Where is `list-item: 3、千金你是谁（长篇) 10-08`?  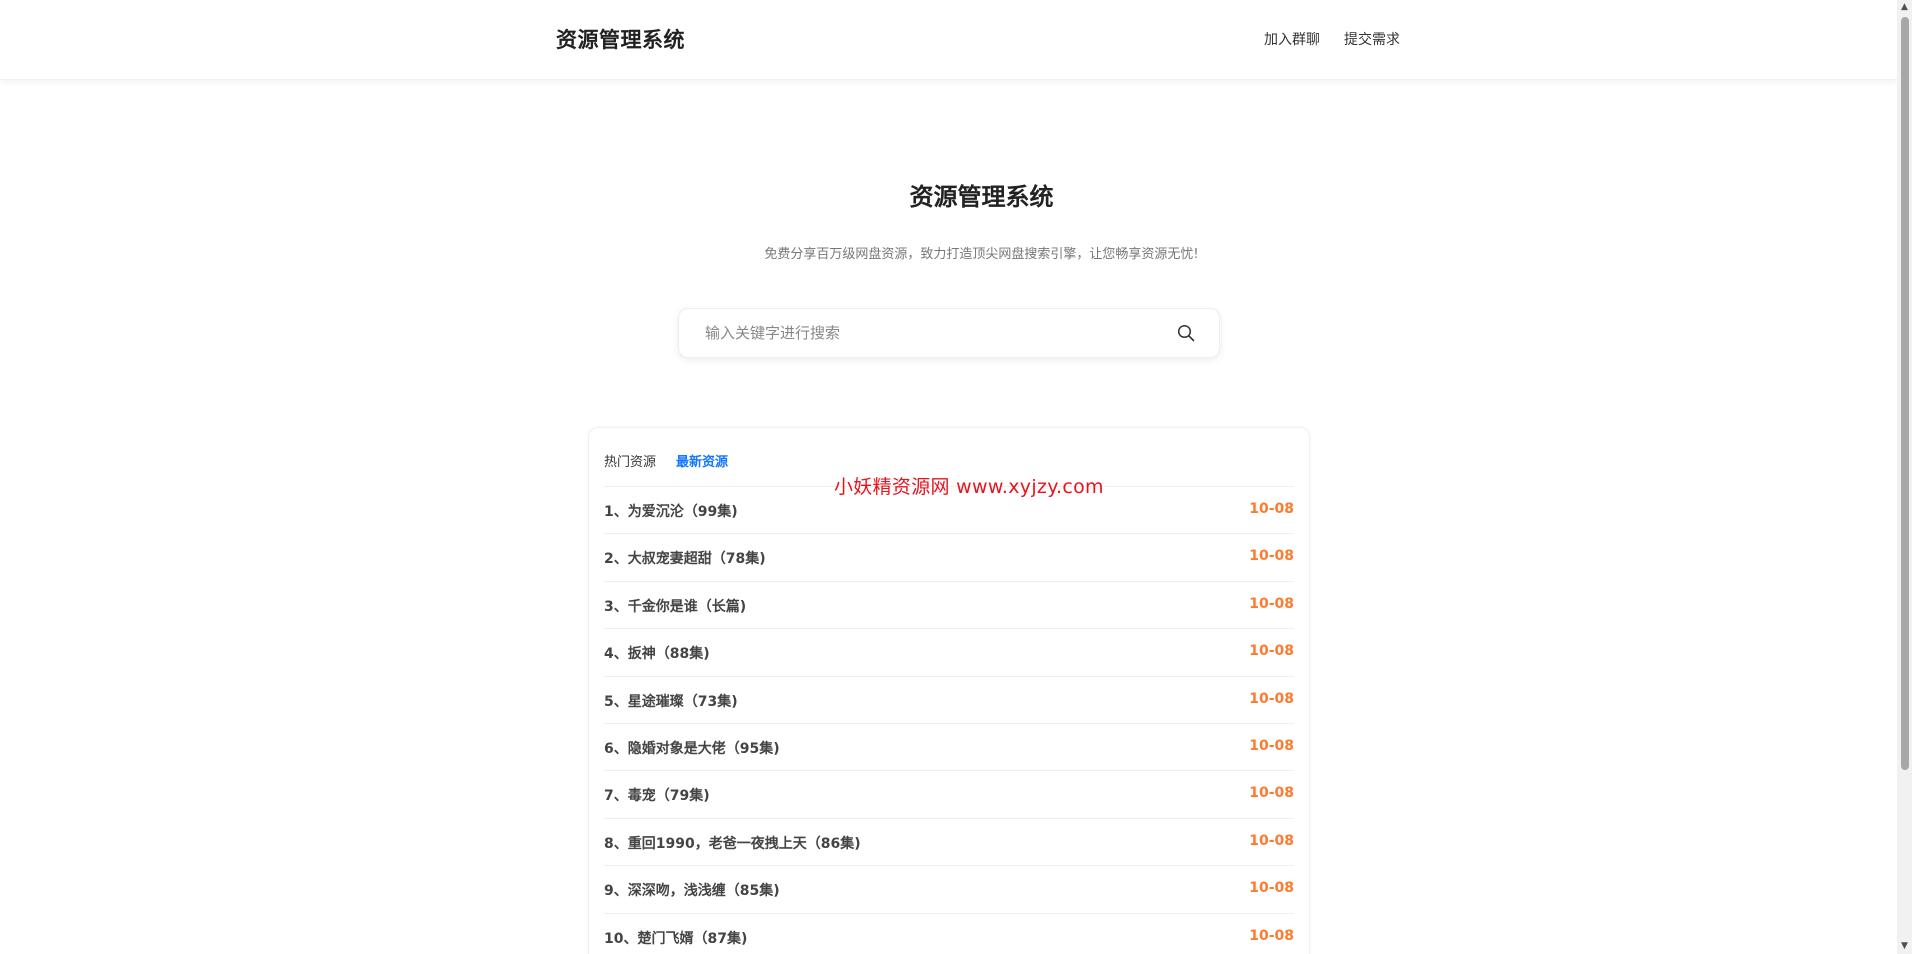 list-item: 3、千金你是谁（长篇) 10-08 is located at coordinates (949, 604).